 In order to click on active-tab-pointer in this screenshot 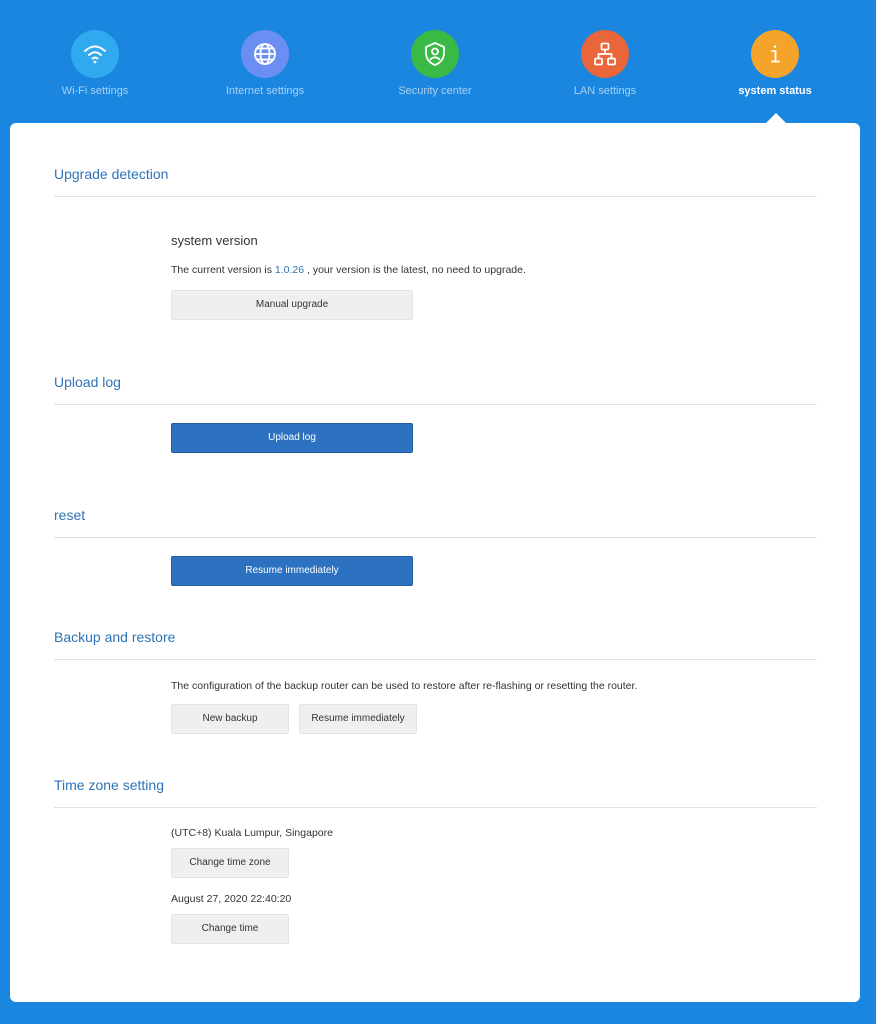, I will do `click(776, 118)`.